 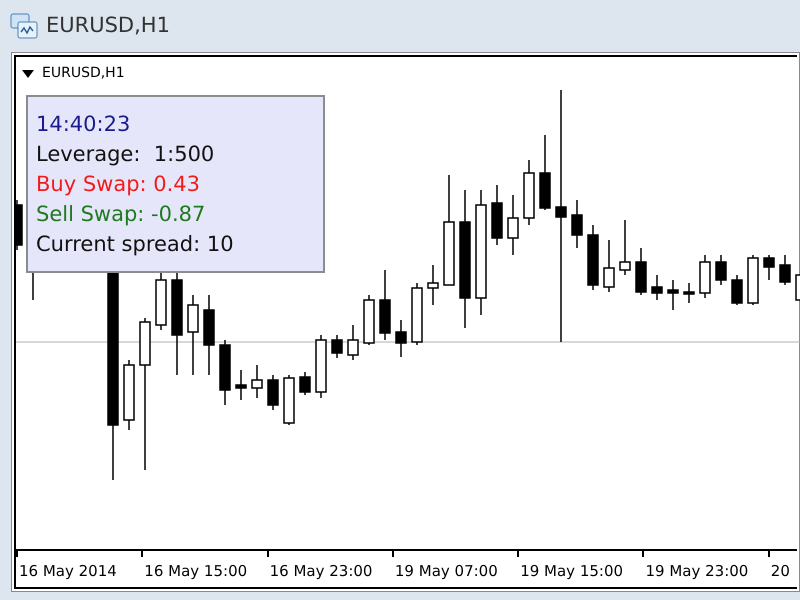 I want to click on info-line: Current spread: 10, so click(x=135, y=244).